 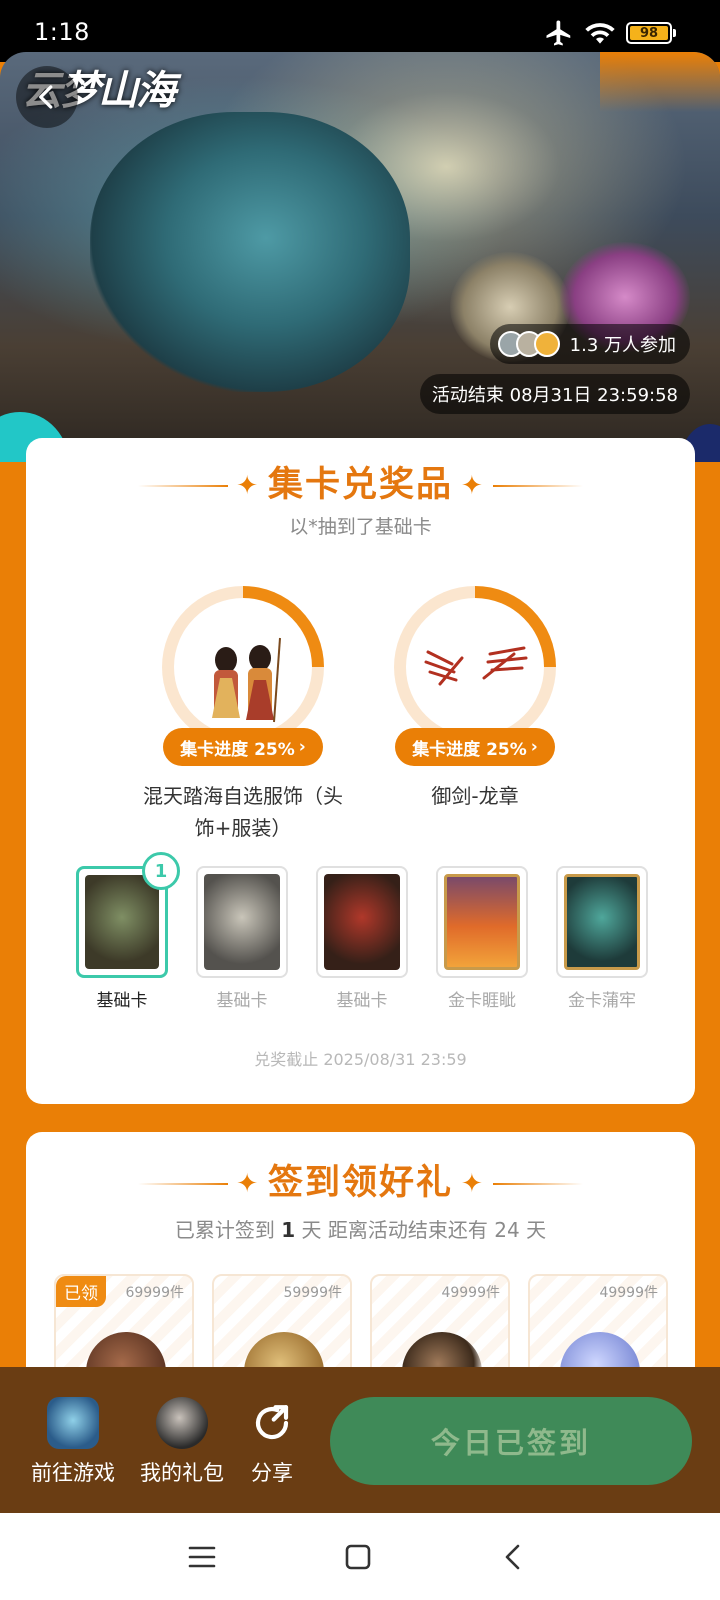 What do you see at coordinates (73, 1473) in the screenshot?
I see `go-to-game-label: 前往游戏` at bounding box center [73, 1473].